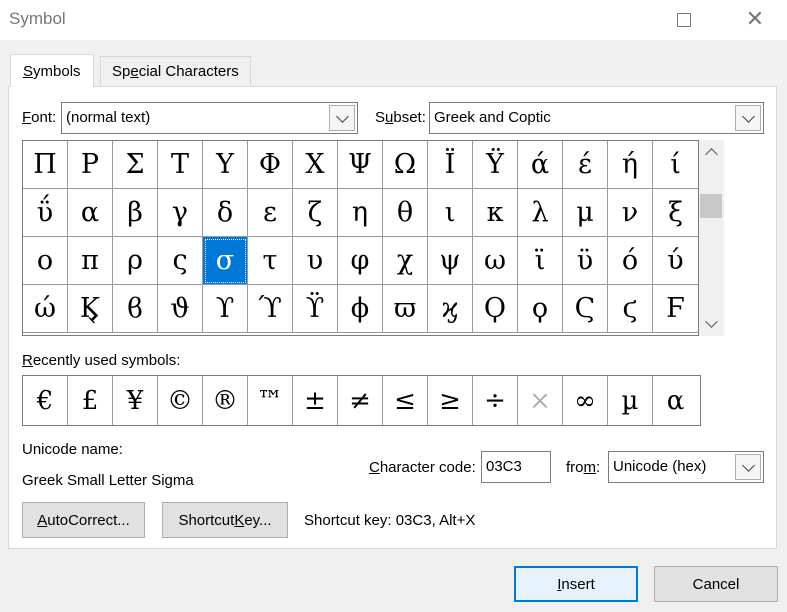  What do you see at coordinates (405, 213) in the screenshot?
I see `symbol-cell: θ` at bounding box center [405, 213].